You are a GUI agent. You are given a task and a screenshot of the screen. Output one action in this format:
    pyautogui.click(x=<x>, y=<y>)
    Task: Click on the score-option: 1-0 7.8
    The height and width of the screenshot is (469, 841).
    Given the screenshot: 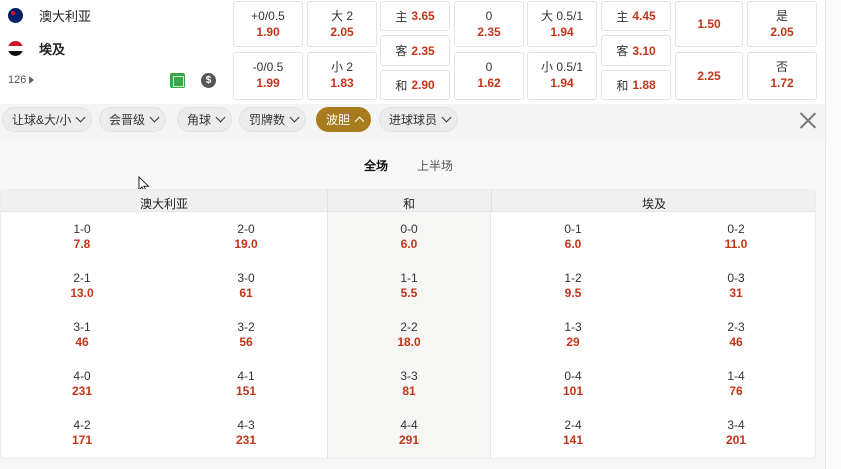 What is the action you would take?
    pyautogui.click(x=82, y=237)
    